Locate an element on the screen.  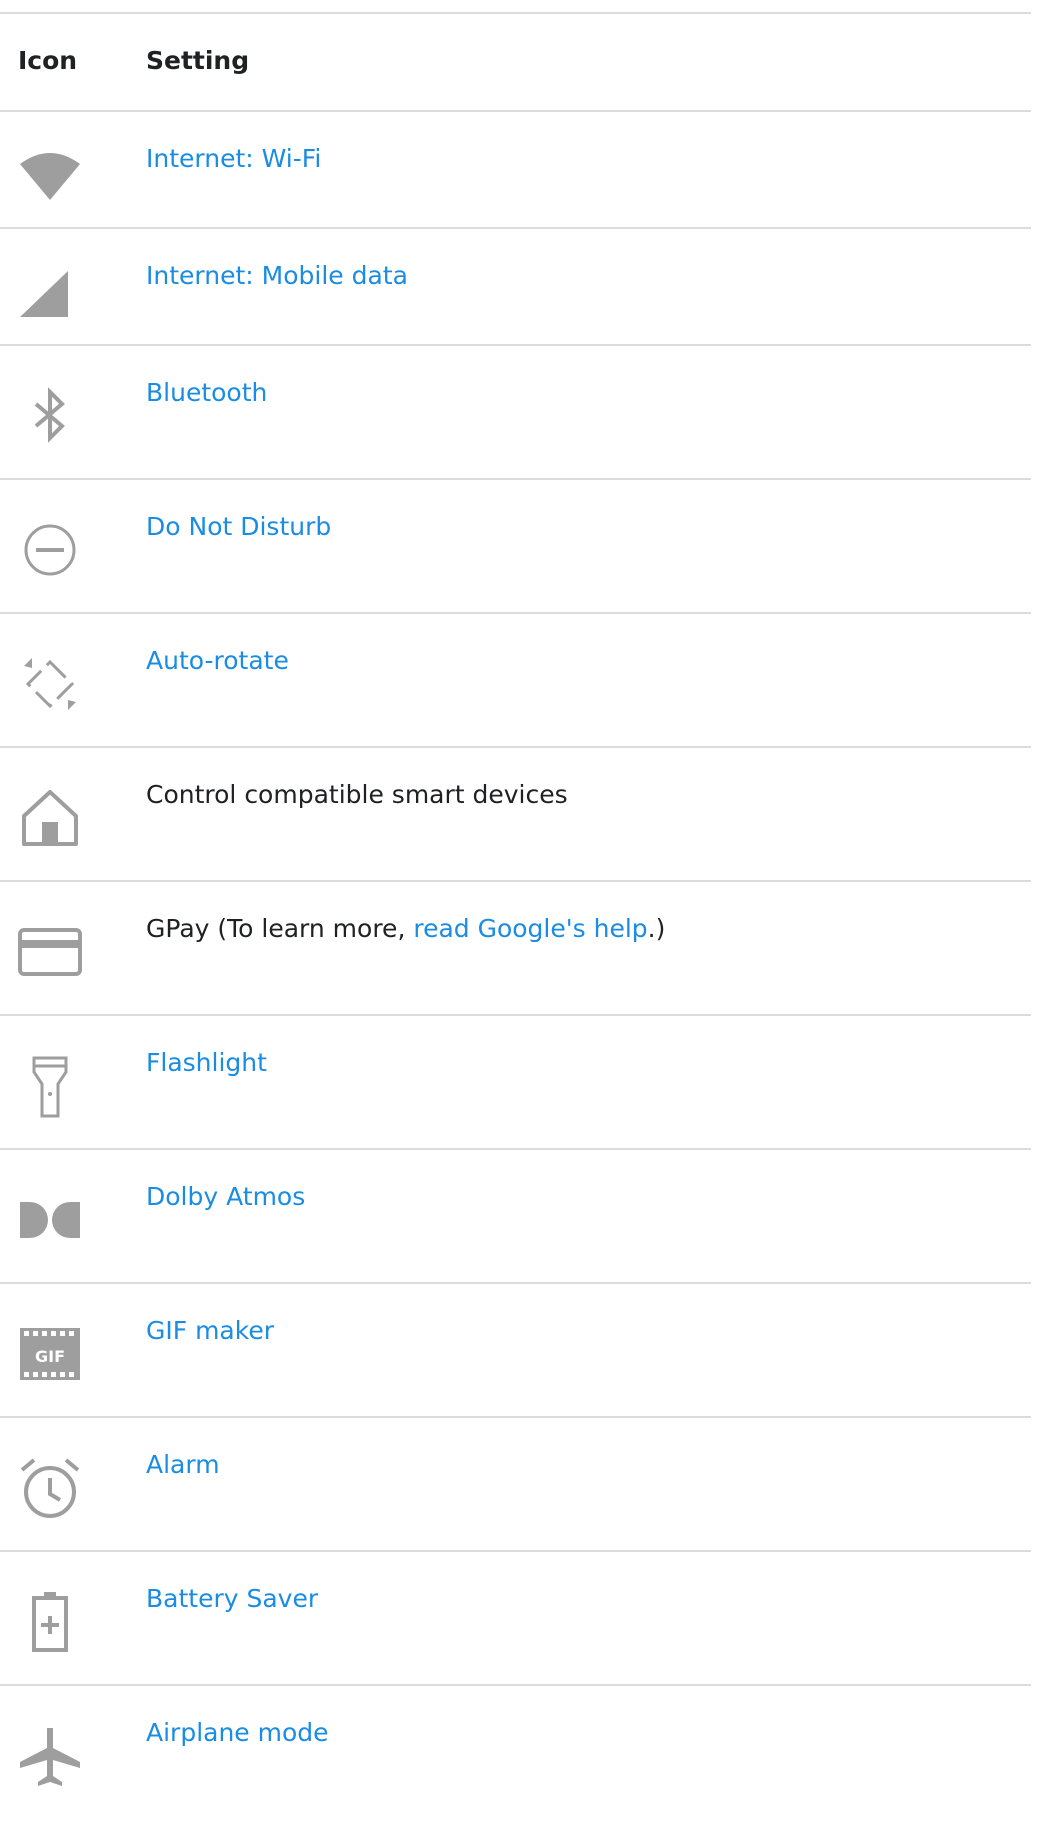
table-row: Dolby Atmos is located at coordinates (515, 1217).